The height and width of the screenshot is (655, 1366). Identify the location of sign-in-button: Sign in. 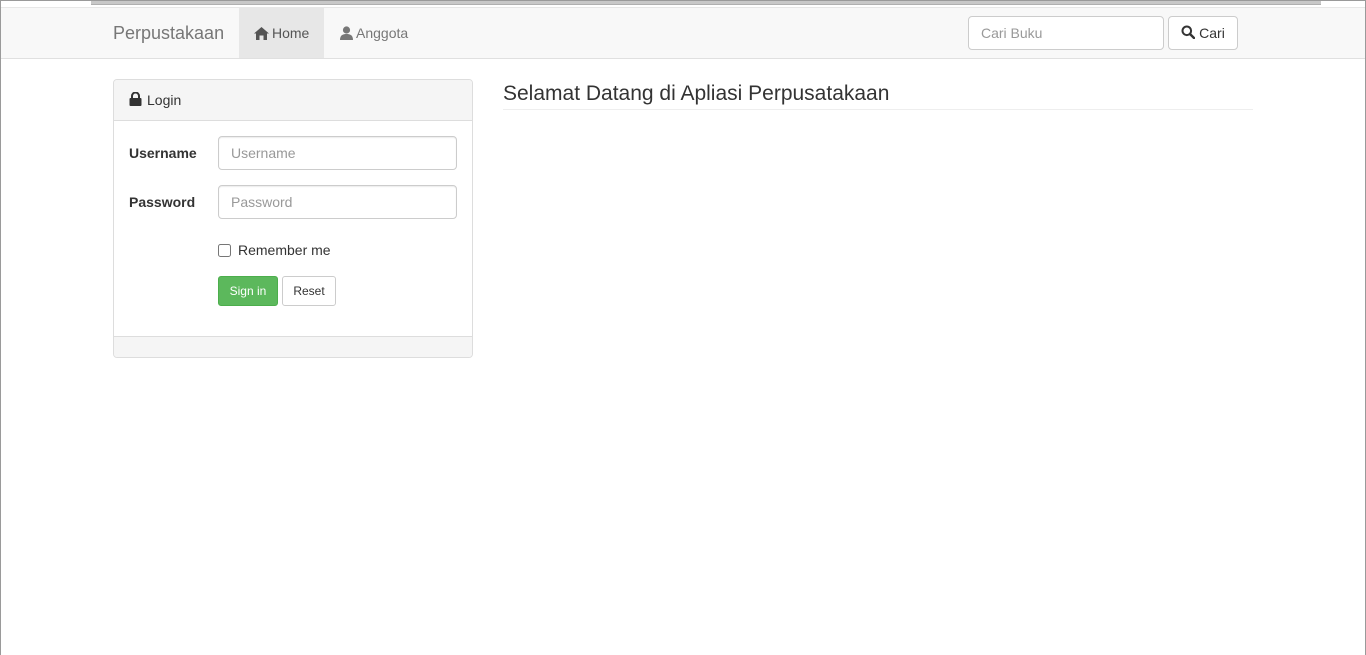
(248, 291).